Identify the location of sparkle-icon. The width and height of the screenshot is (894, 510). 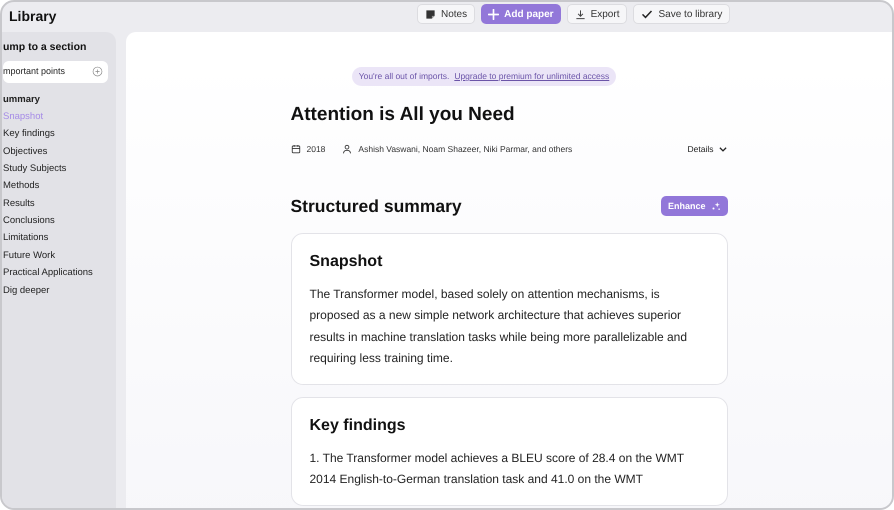
(715, 206).